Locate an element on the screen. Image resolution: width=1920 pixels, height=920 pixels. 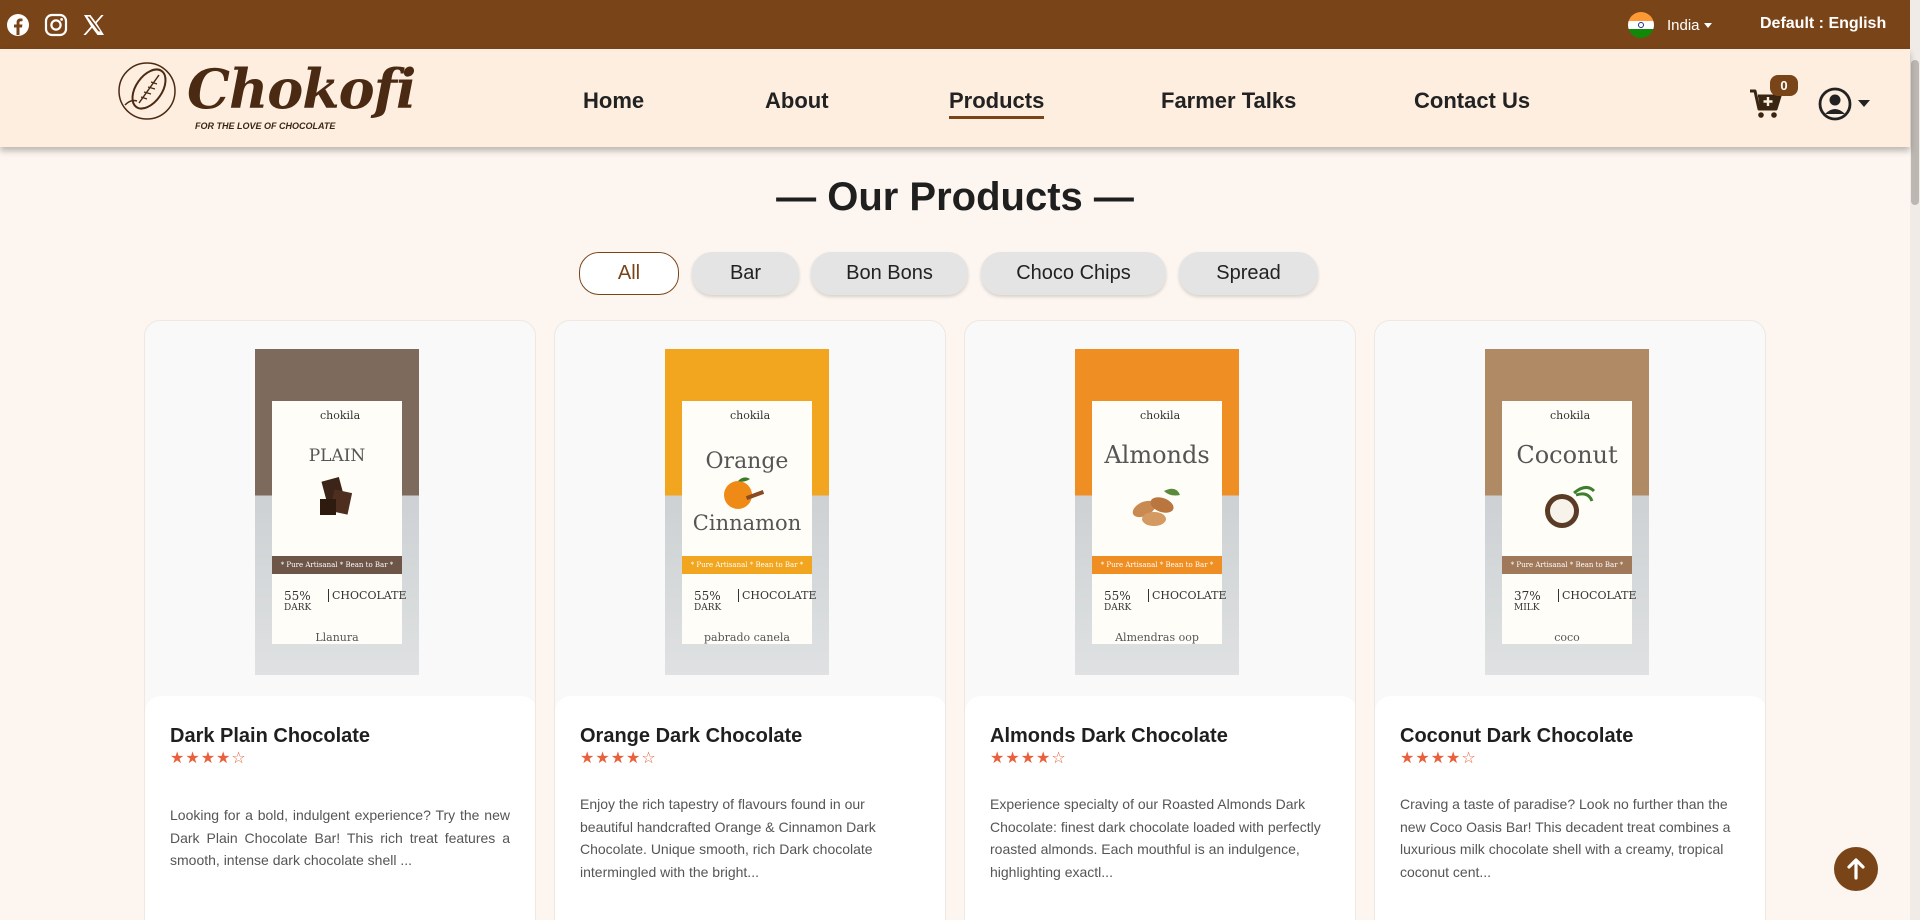
pack-flavor-secondary: Cinnamon is located at coordinates (747, 523).